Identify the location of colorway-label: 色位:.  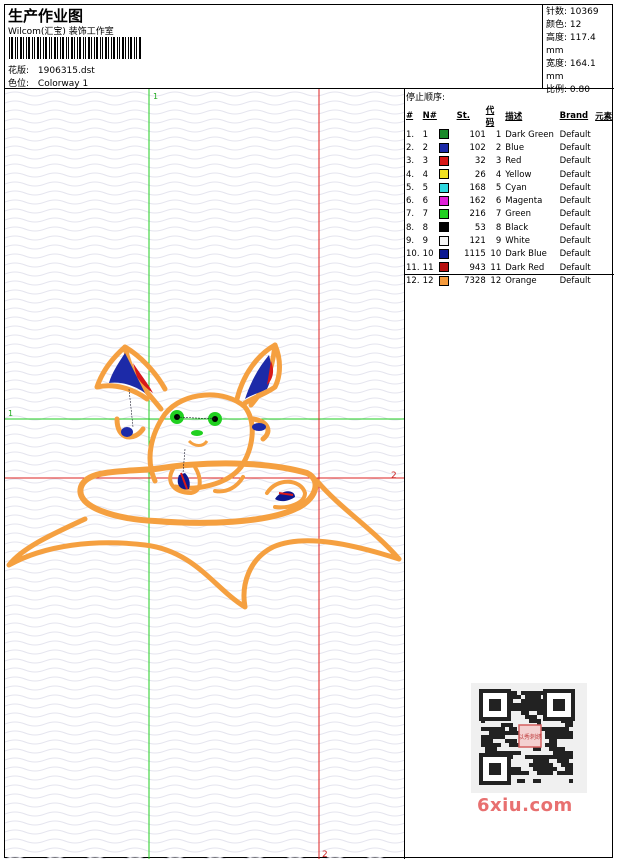
(19, 84).